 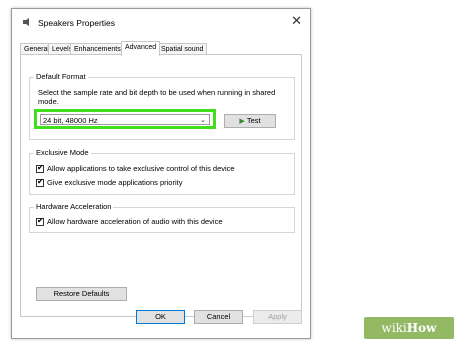 What do you see at coordinates (218, 317) in the screenshot?
I see `cancel-button: Cancel` at bounding box center [218, 317].